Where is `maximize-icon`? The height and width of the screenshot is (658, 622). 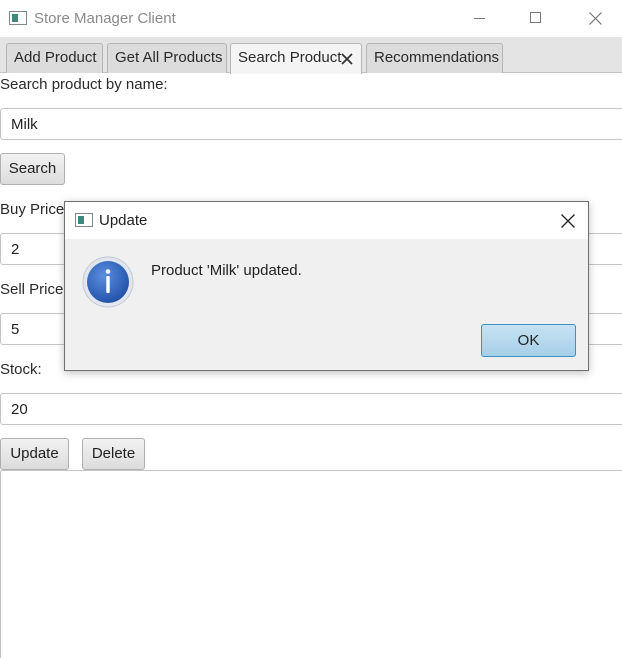
maximize-icon is located at coordinates (535, 17).